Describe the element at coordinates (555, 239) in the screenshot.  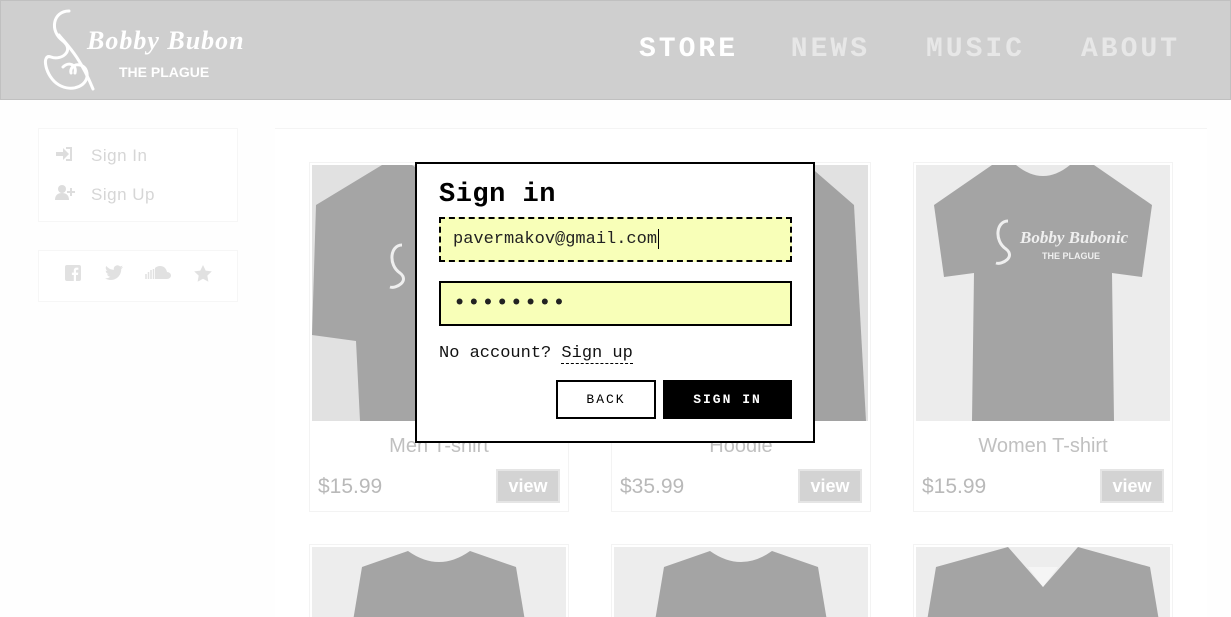
I see `email-value: pavermakov@gmail.com` at that location.